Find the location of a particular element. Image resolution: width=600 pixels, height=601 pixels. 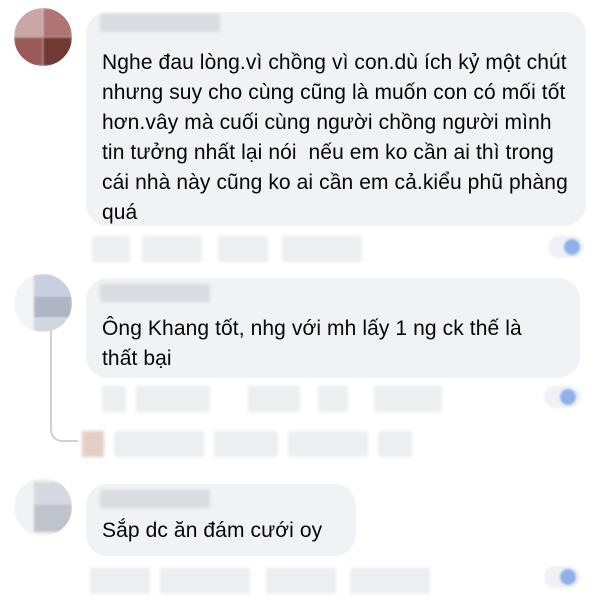

comment-2-actions is located at coordinates (272, 399).